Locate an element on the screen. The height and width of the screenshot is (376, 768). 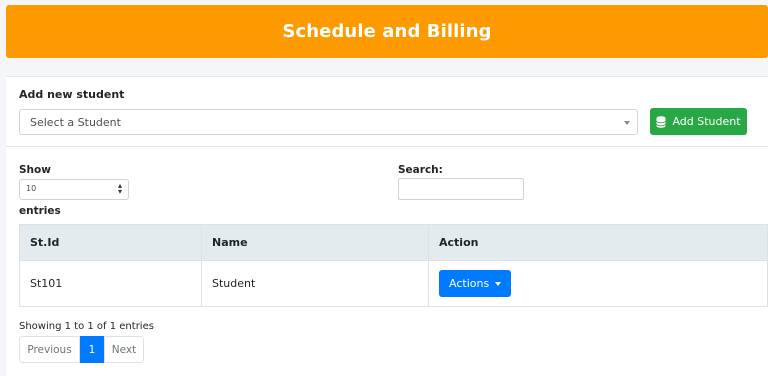
column-header-name: Name is located at coordinates (315, 242).